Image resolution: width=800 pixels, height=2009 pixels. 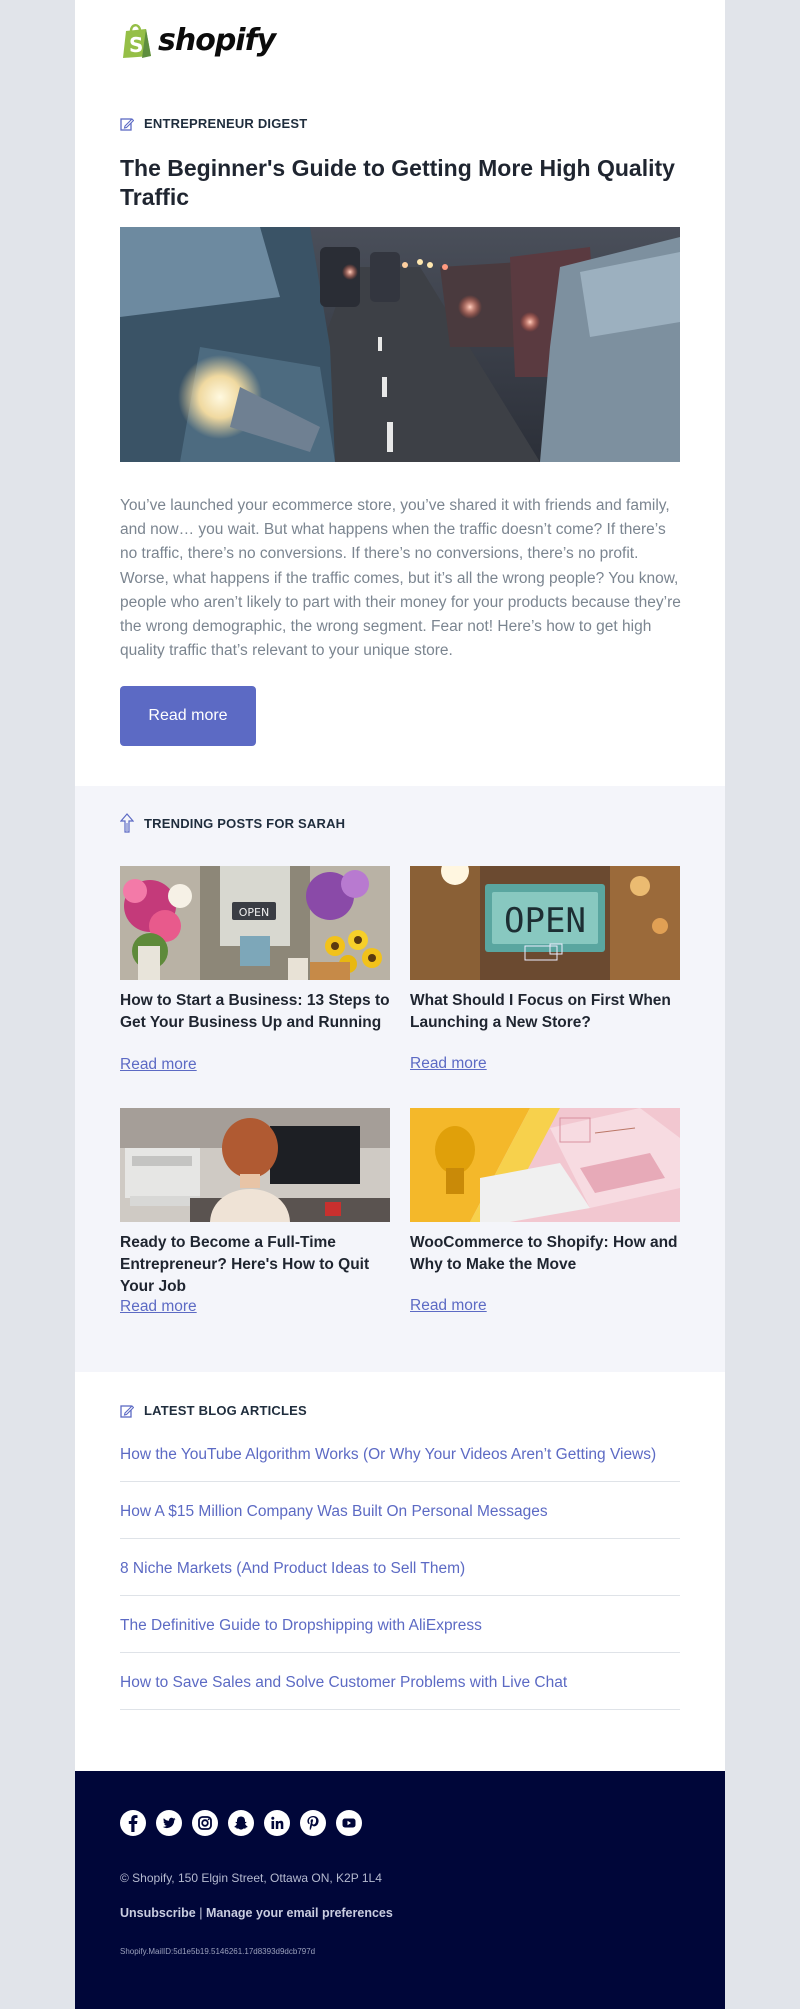 I want to click on open-sign-photo: OPEN, so click(x=545, y=923).